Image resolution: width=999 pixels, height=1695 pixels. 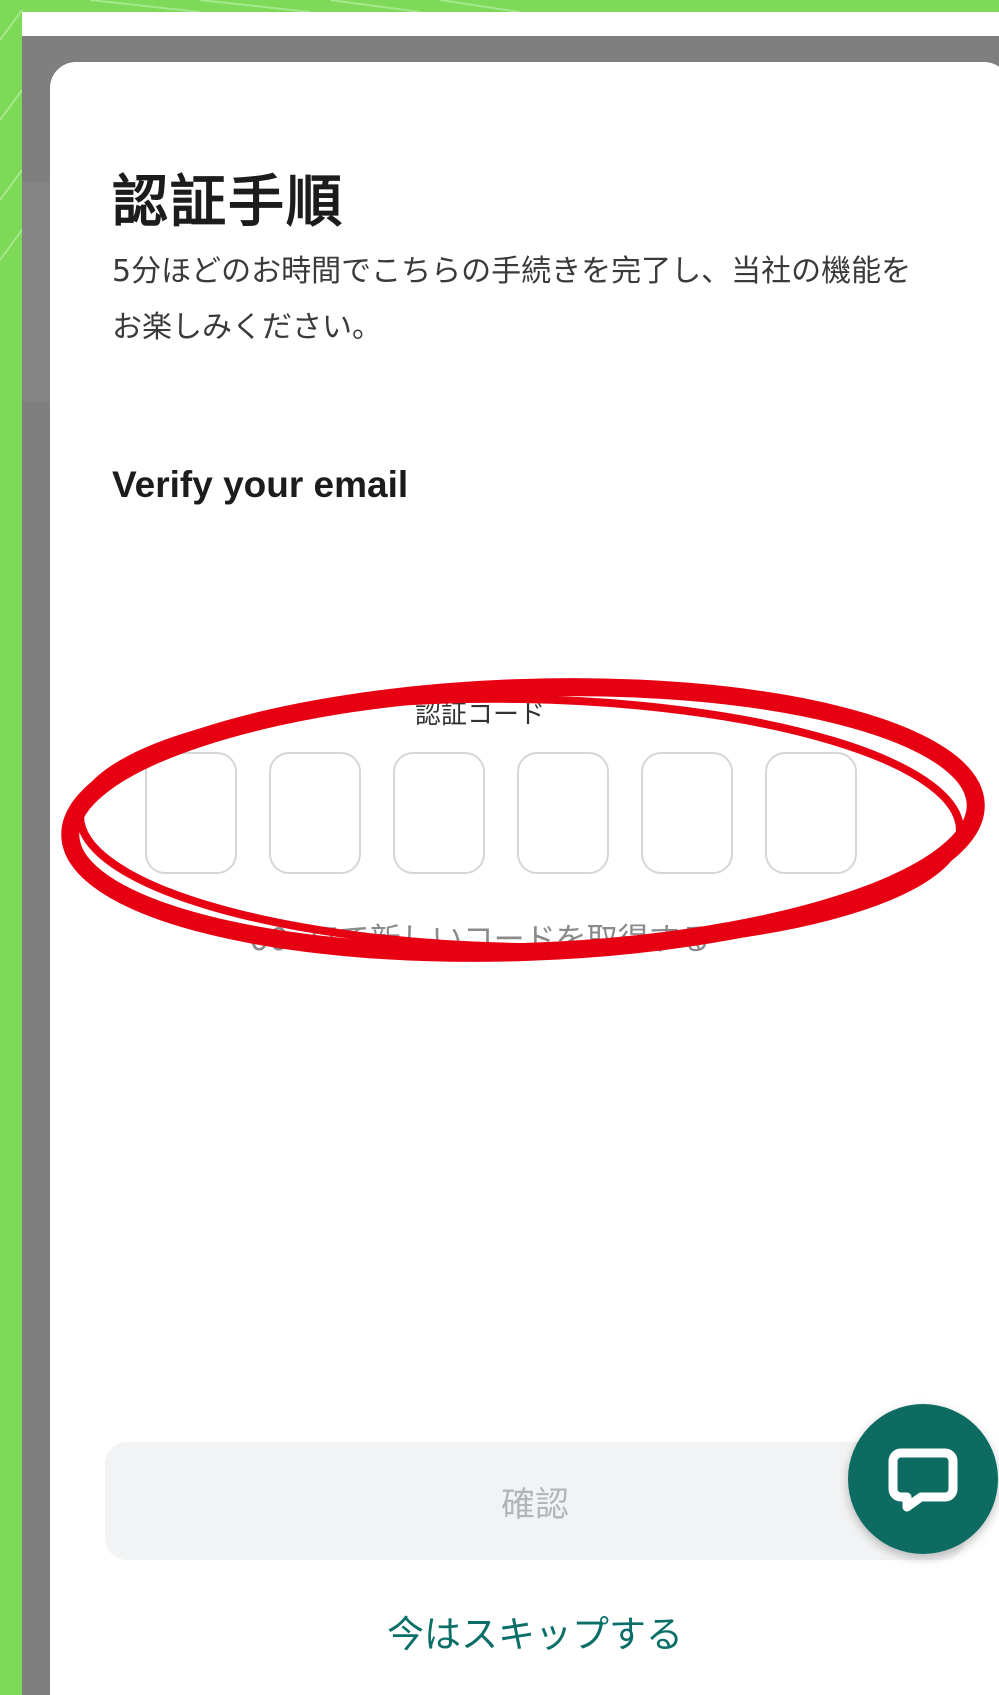 I want to click on code-input-row, so click(x=501, y=813).